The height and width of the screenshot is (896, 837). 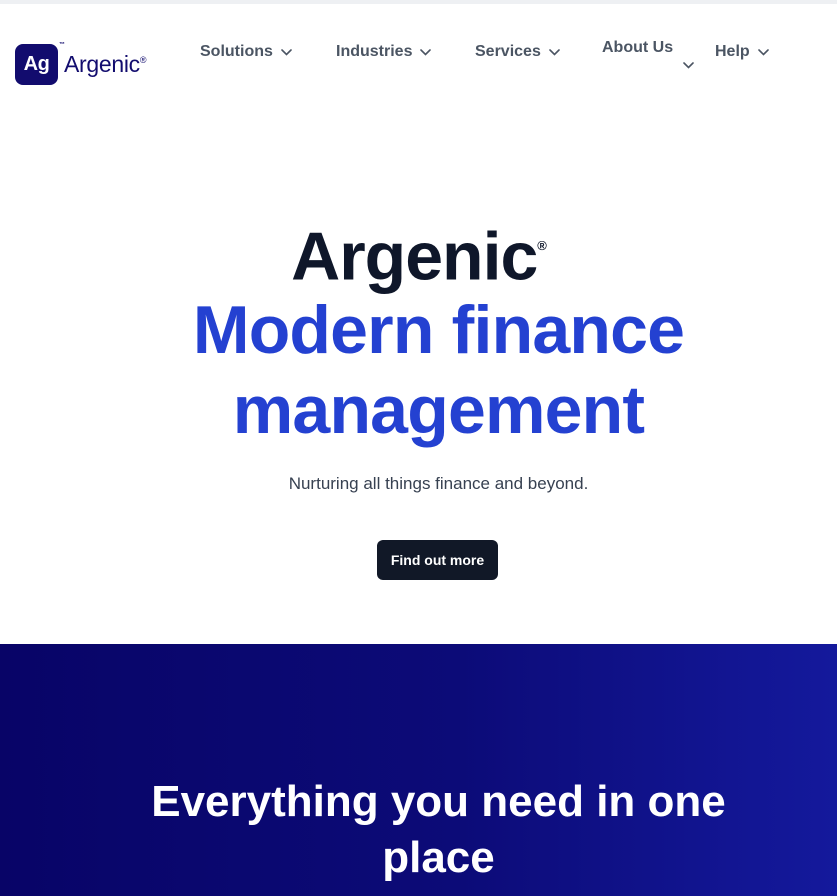 I want to click on nav-item-industries: Industries, so click(x=384, y=52).